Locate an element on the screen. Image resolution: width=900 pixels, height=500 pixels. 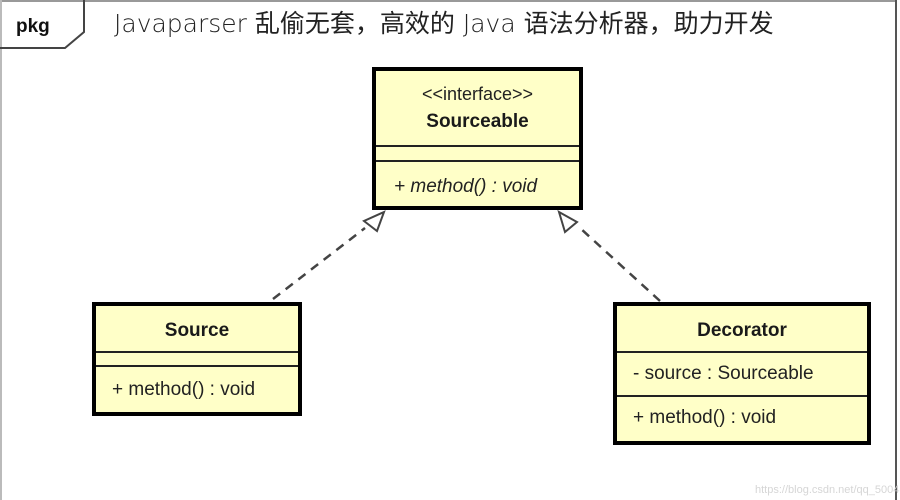
class-name: Sourceable is located at coordinates (477, 121).